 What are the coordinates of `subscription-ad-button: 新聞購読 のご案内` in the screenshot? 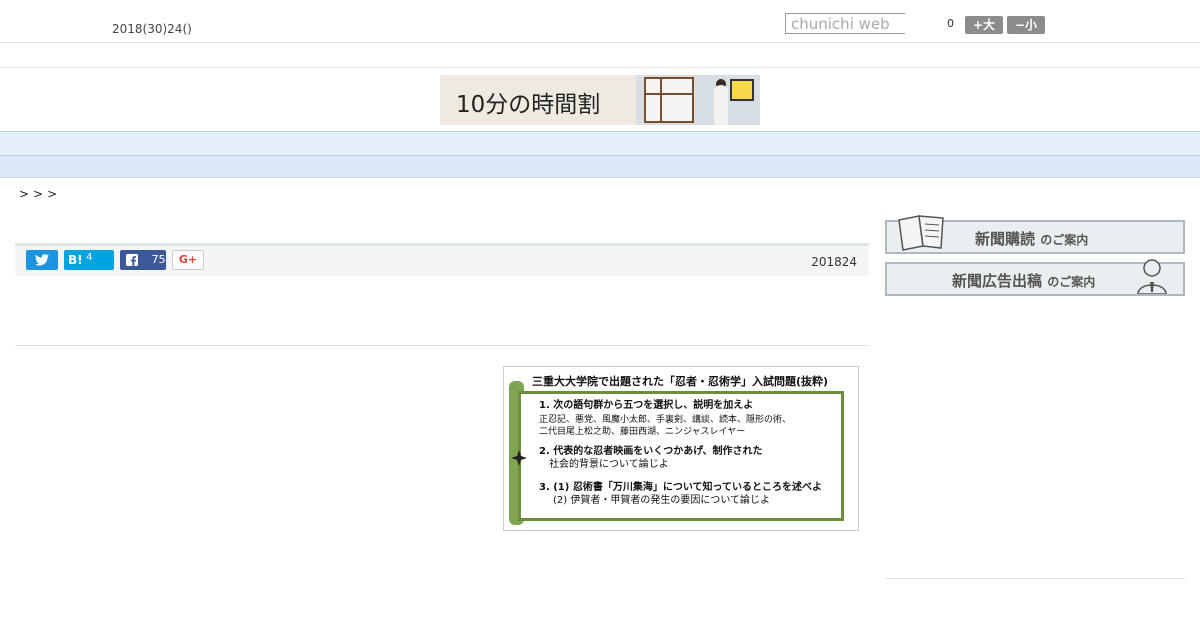 It's located at (1035, 234).